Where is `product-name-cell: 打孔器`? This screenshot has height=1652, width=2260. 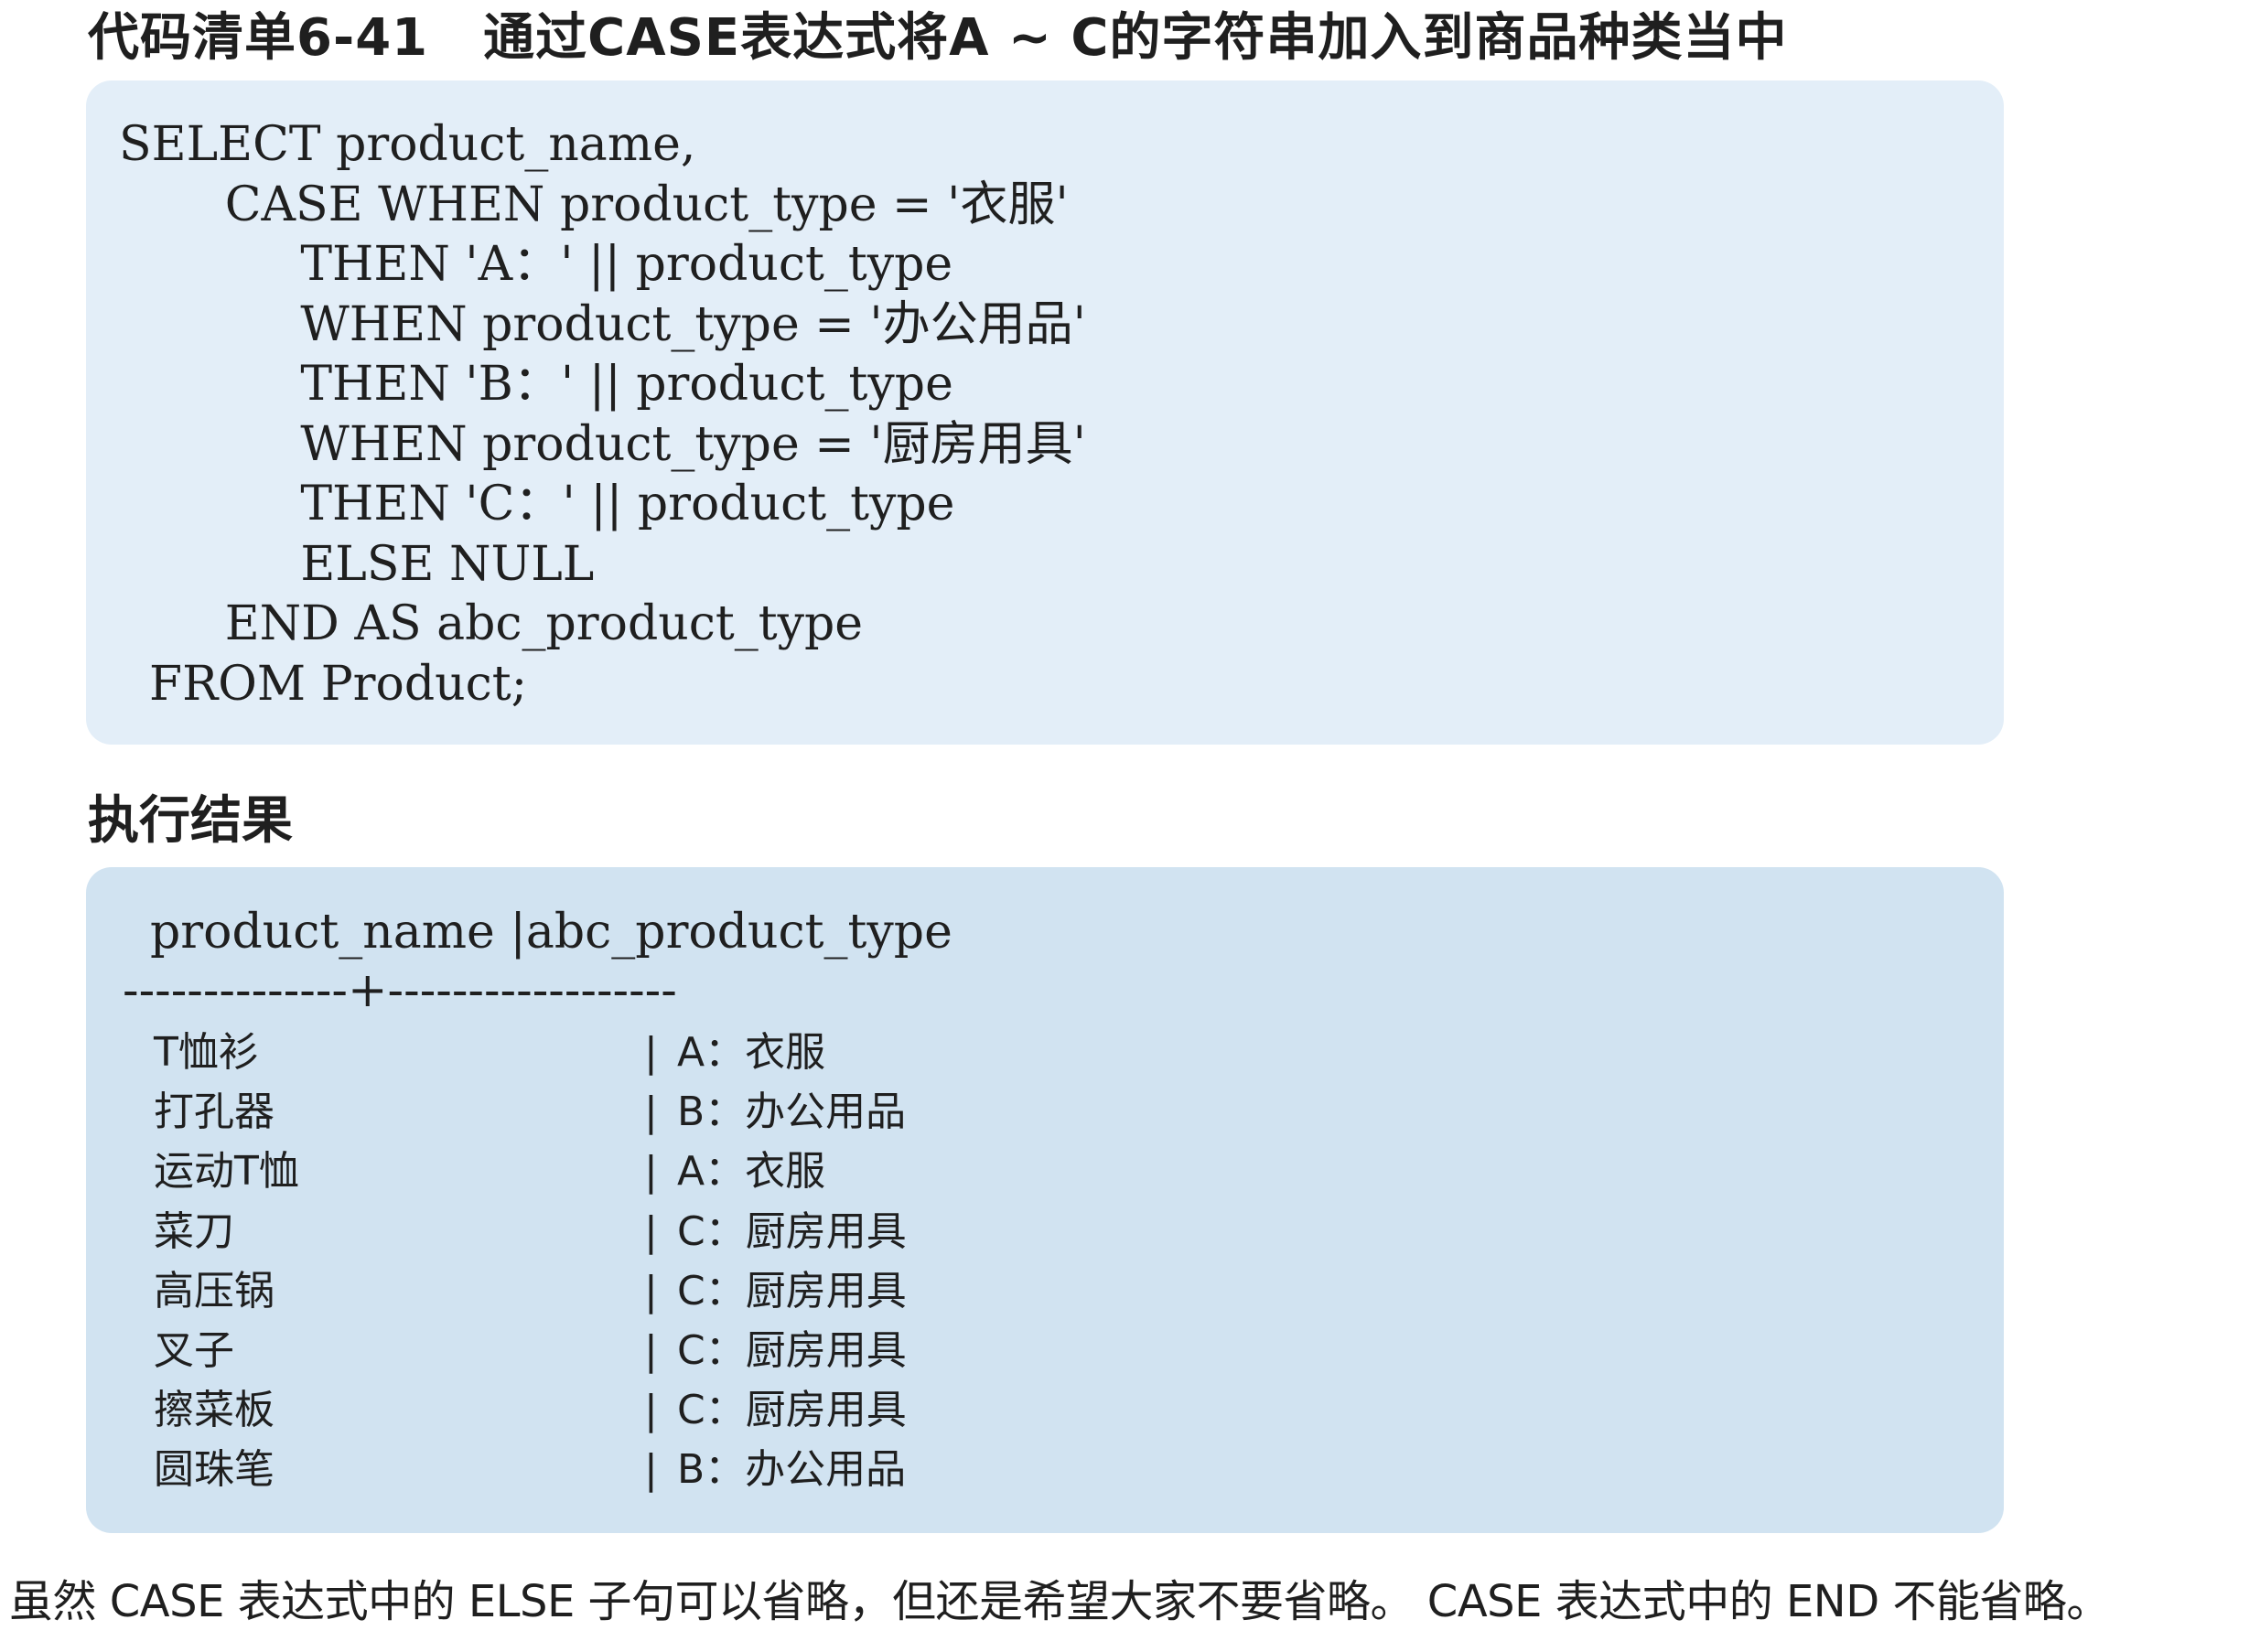
product-name-cell: 打孔器 is located at coordinates (214, 1112).